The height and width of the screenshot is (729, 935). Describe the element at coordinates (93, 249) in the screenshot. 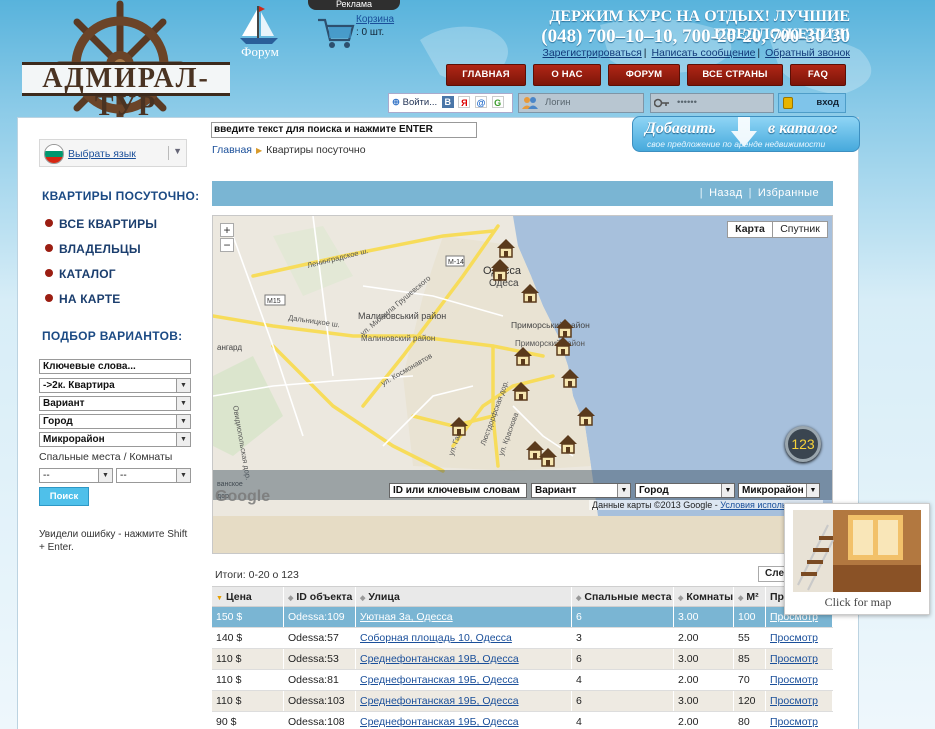

I see `sidebar-item-owners: ВЛАДЕЛЬЦЫ` at that location.